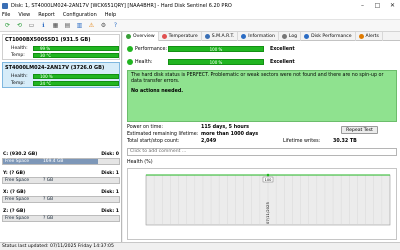 The height and width of the screenshot is (250, 400). I want to click on performance-bar: 100 %, so click(216, 49).